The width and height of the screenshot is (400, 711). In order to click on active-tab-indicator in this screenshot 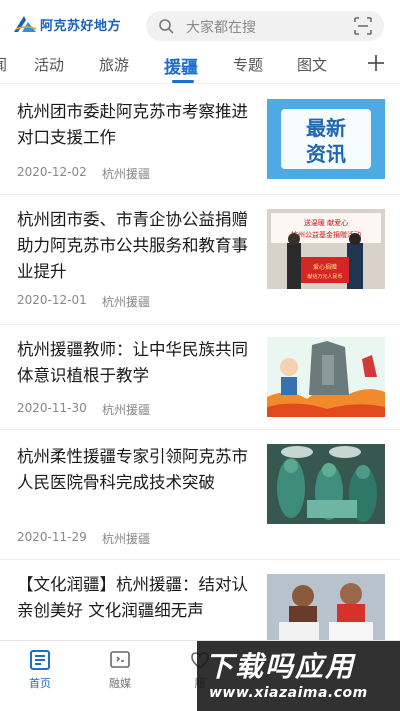, I will do `click(183, 81)`.